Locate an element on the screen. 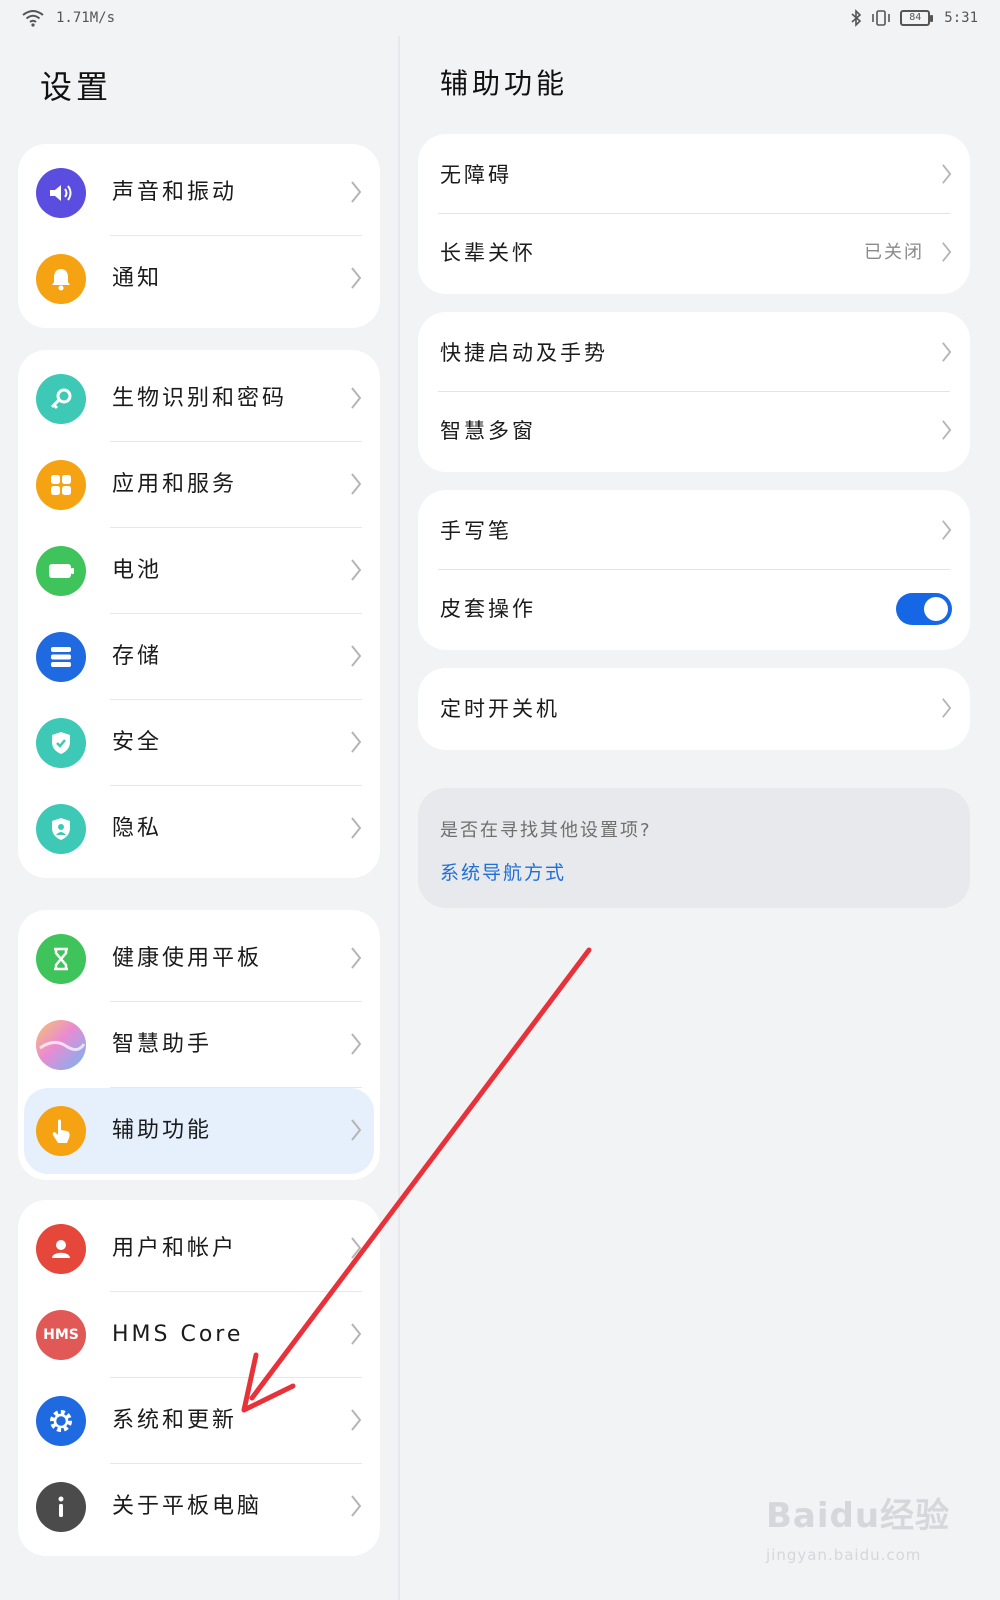 The image size is (1000, 1600). info-icon is located at coordinates (61, 1507).